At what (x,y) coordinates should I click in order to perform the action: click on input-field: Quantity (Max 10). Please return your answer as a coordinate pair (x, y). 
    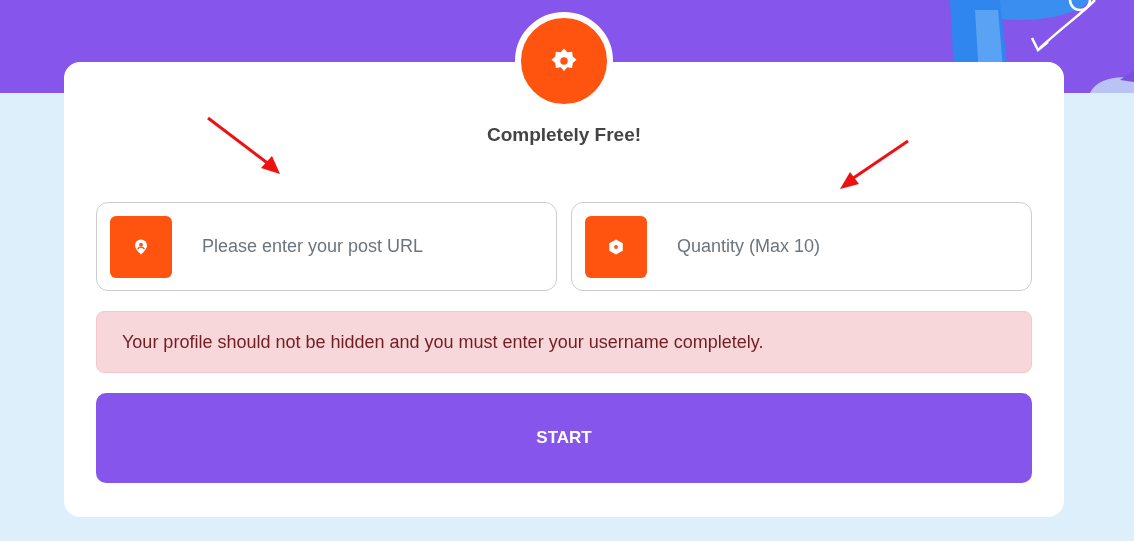
    Looking at the image, I should click on (837, 246).